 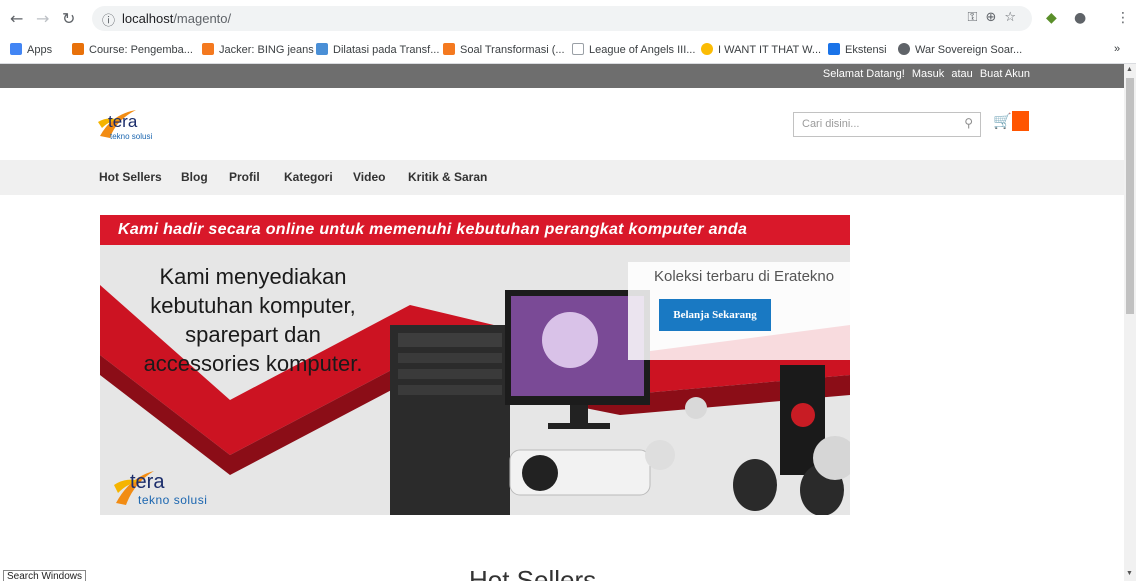 What do you see at coordinates (45, 575) in the screenshot?
I see `status-tooltip: Search Windows` at bounding box center [45, 575].